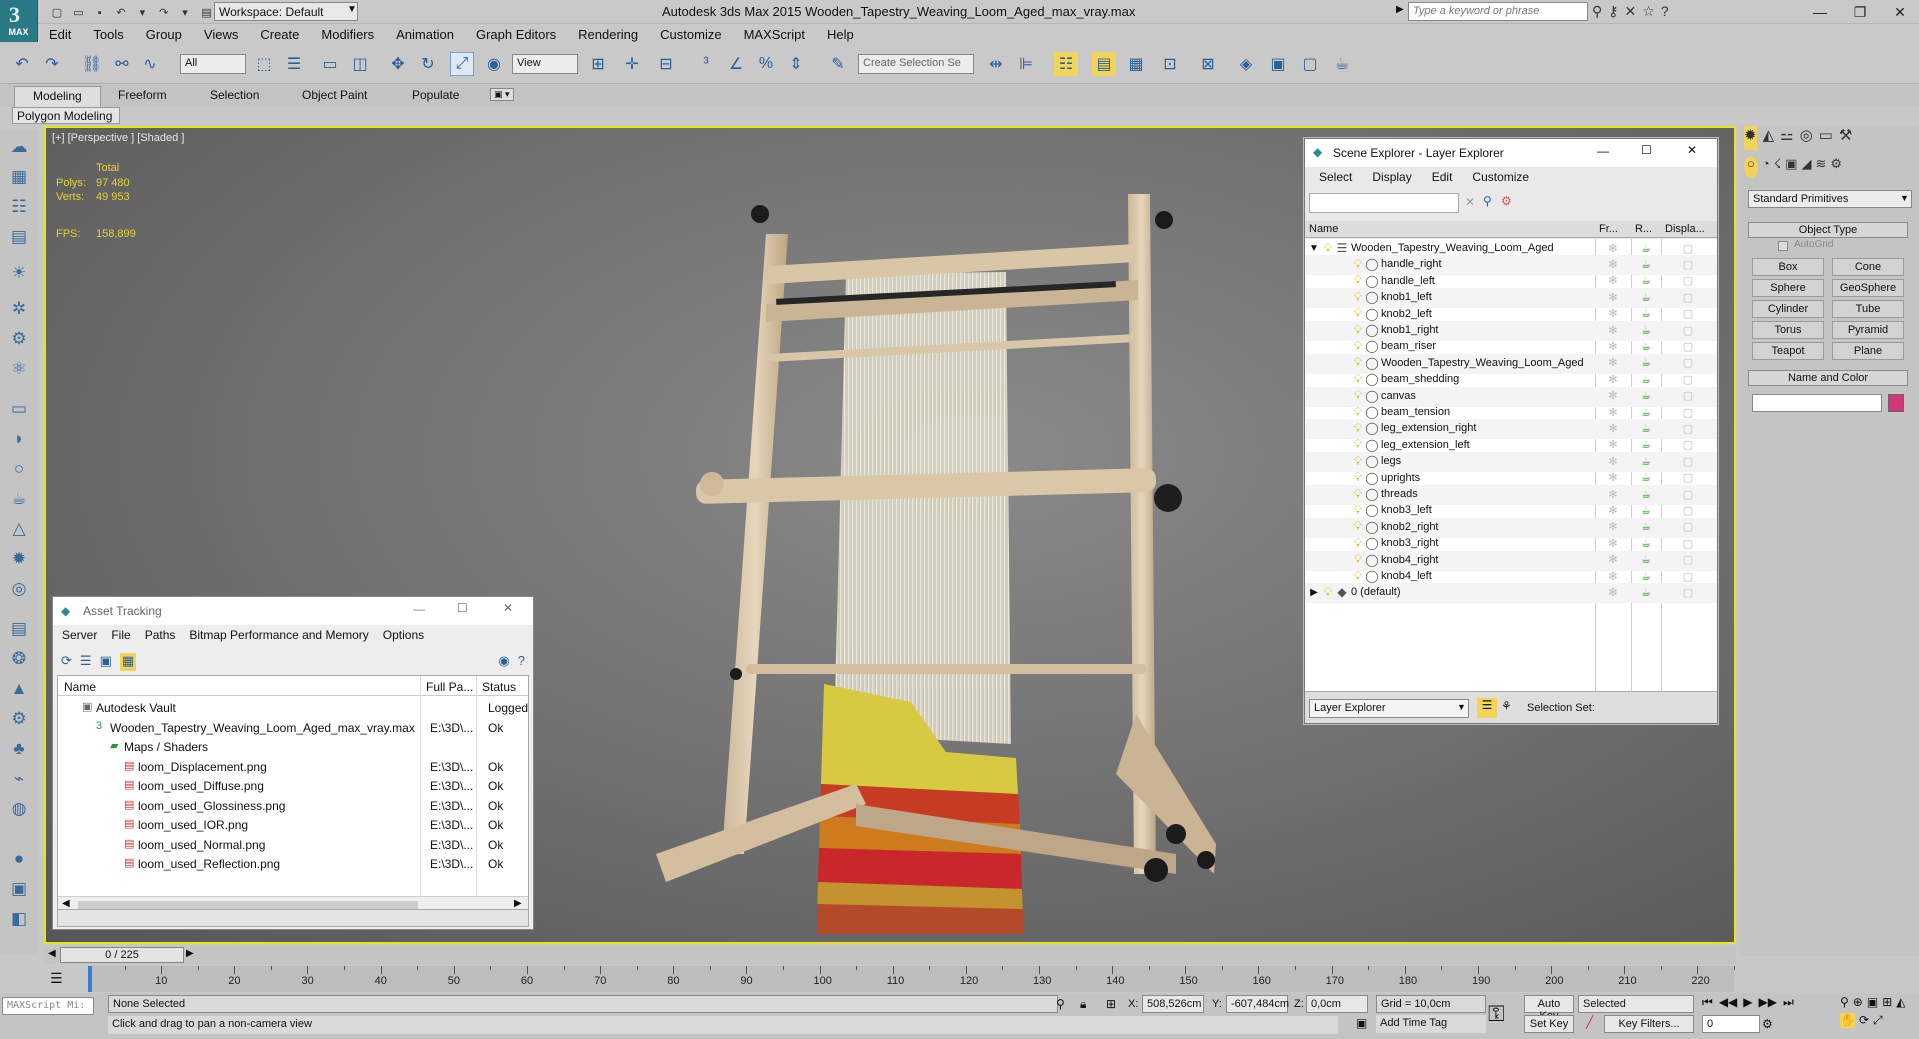 Image resolution: width=1919 pixels, height=1039 pixels. Describe the element at coordinates (90, 979) in the screenshot. I see `current-time-marker` at that location.